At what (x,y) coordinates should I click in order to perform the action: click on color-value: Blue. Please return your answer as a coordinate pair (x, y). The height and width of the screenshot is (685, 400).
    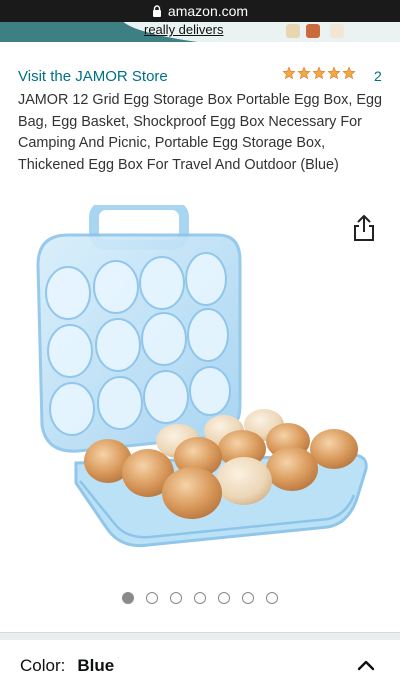
    Looking at the image, I should click on (96, 665).